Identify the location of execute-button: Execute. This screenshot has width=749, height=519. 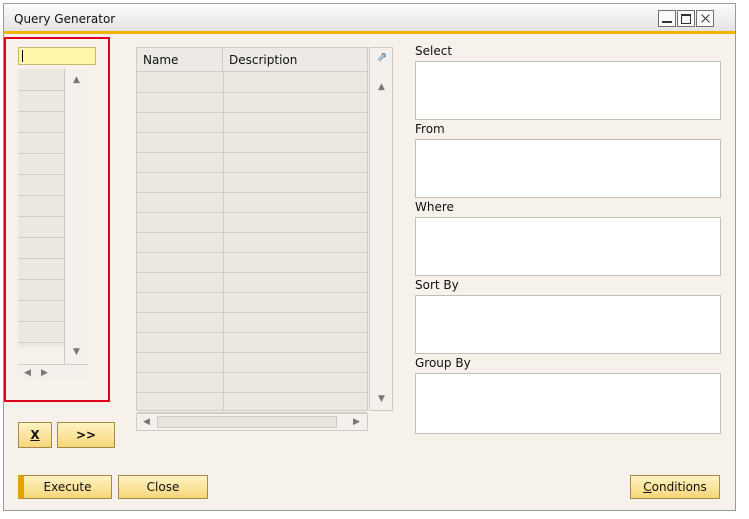
(65, 487).